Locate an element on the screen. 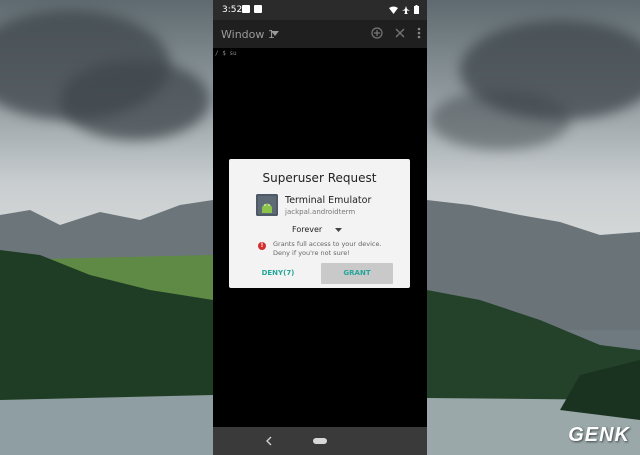 The height and width of the screenshot is (455, 640). app-bar-actions is located at coordinates (396, 33).